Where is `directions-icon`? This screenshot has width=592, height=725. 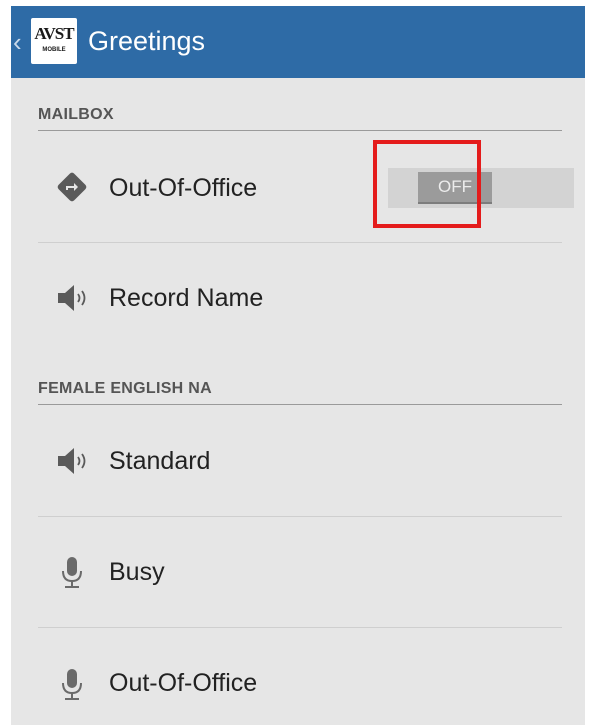 directions-icon is located at coordinates (72, 187).